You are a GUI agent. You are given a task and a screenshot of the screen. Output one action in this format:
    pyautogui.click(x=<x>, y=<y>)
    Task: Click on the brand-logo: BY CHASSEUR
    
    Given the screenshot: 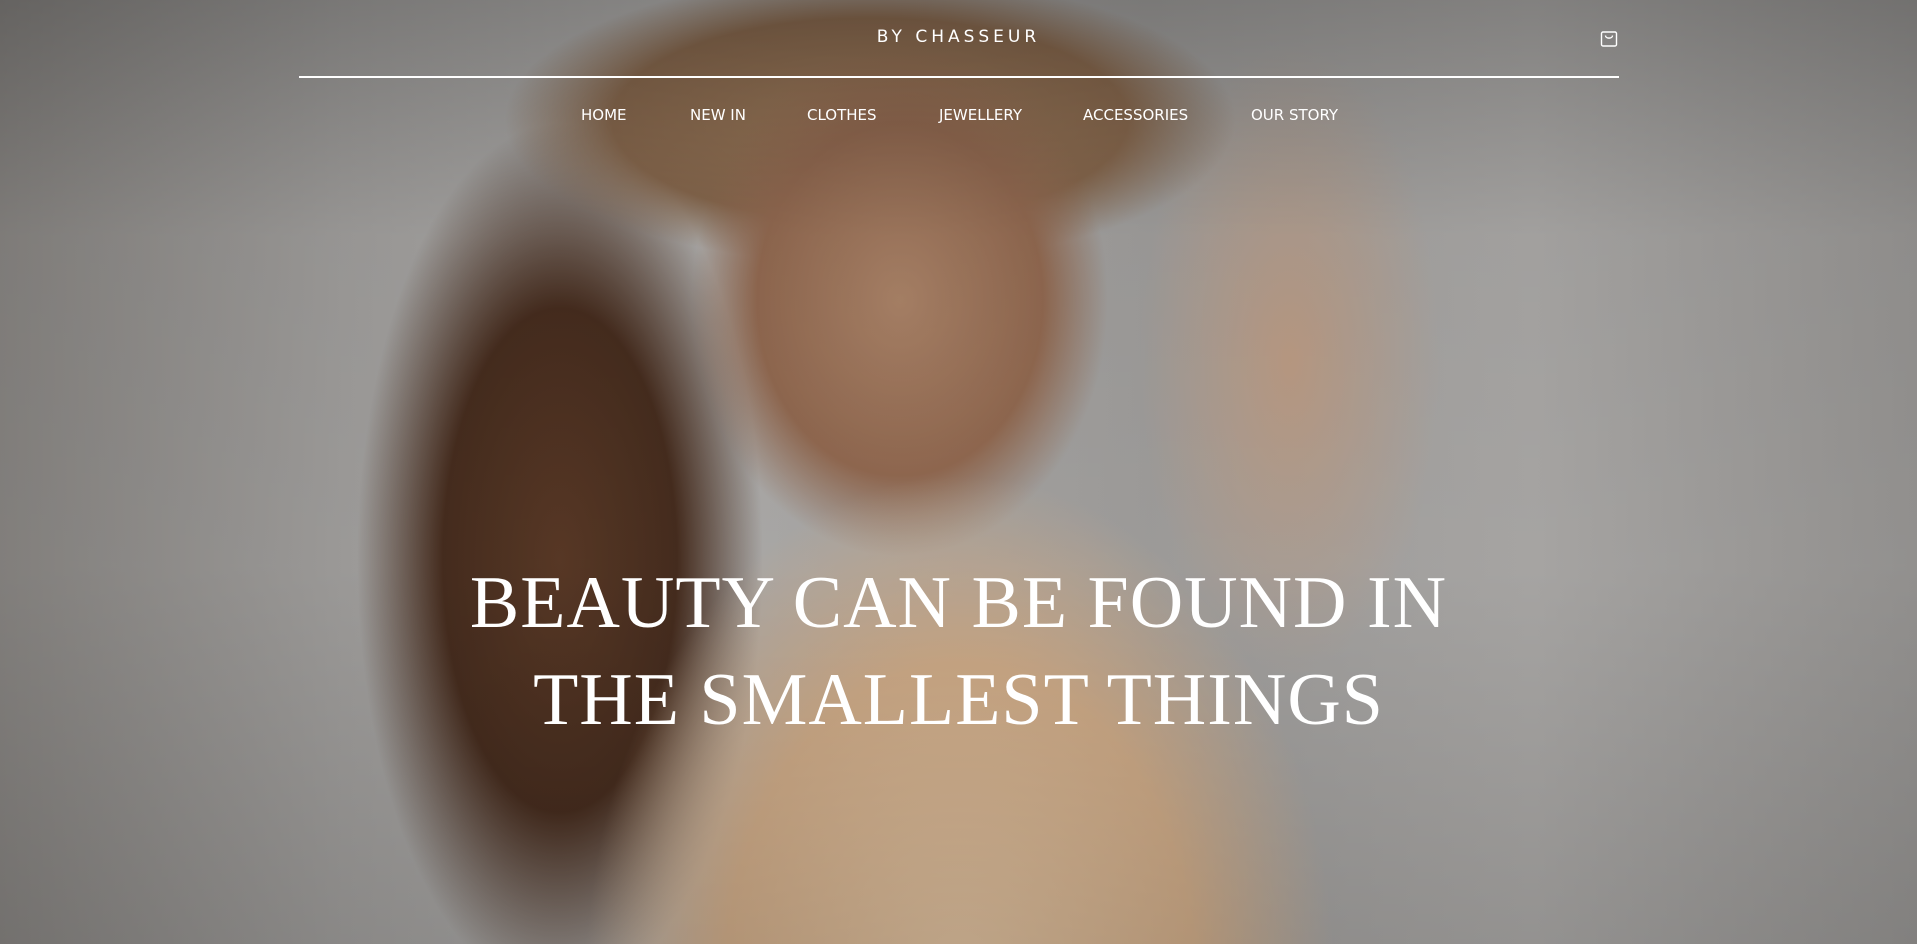 What is the action you would take?
    pyautogui.click(x=958, y=37)
    